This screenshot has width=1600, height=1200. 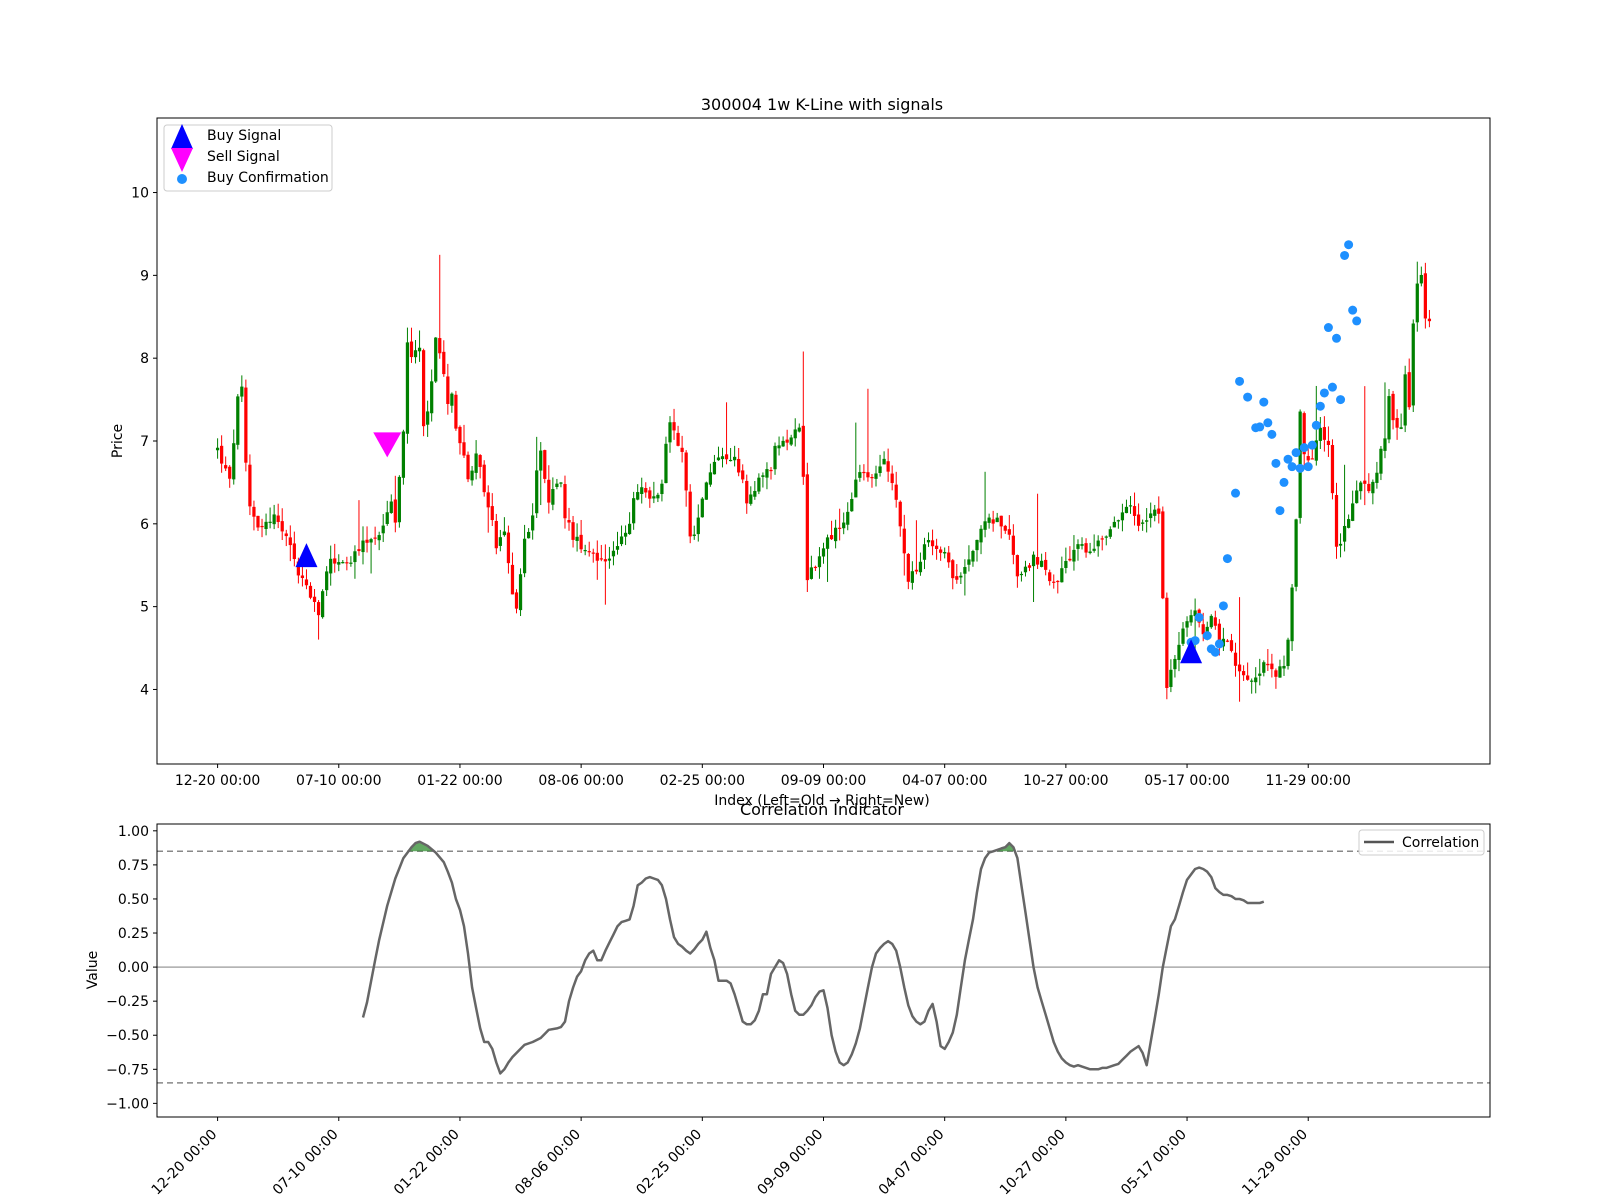 What do you see at coordinates (144, 690) in the screenshot?
I see `kline-ytick-label: 4` at bounding box center [144, 690].